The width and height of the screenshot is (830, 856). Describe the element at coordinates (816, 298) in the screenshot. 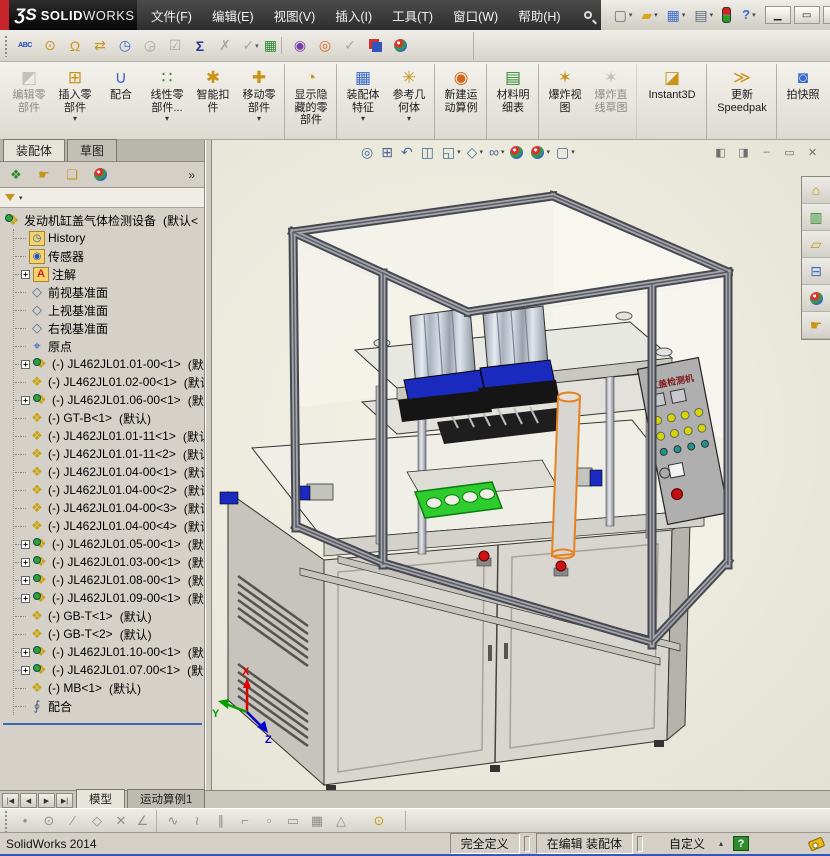

I see `appearances-scenes-icon` at that location.